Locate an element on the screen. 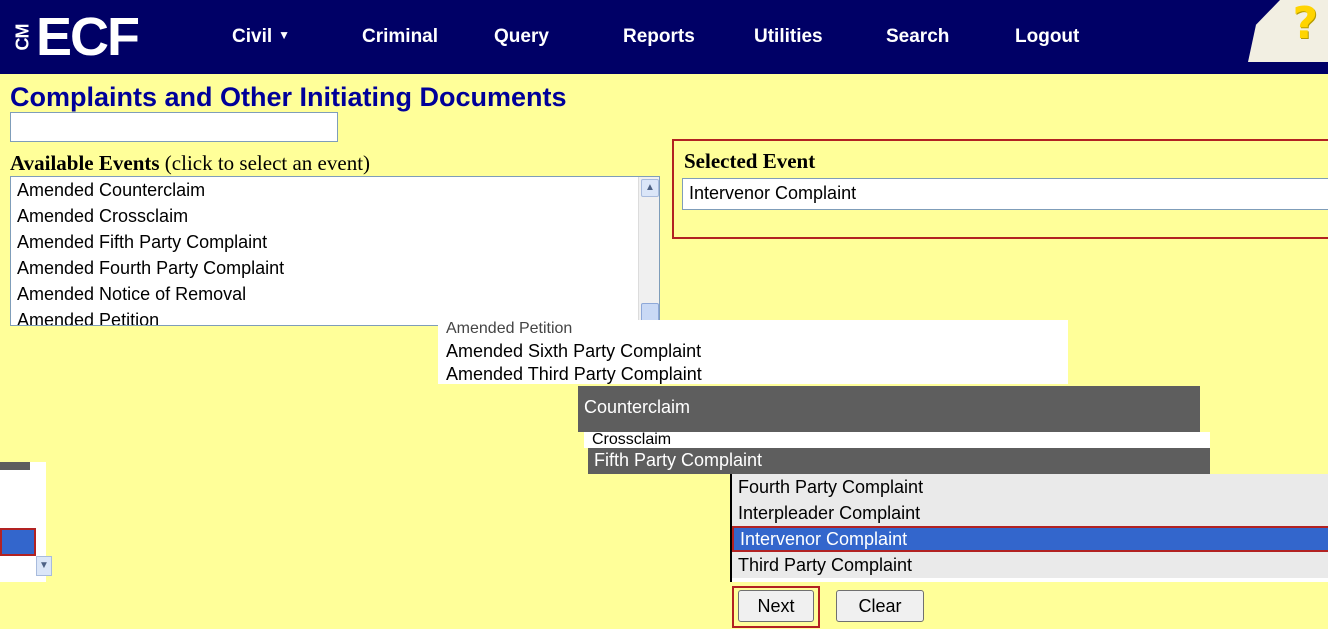  nav-utilities: Utilities is located at coordinates (788, 37).